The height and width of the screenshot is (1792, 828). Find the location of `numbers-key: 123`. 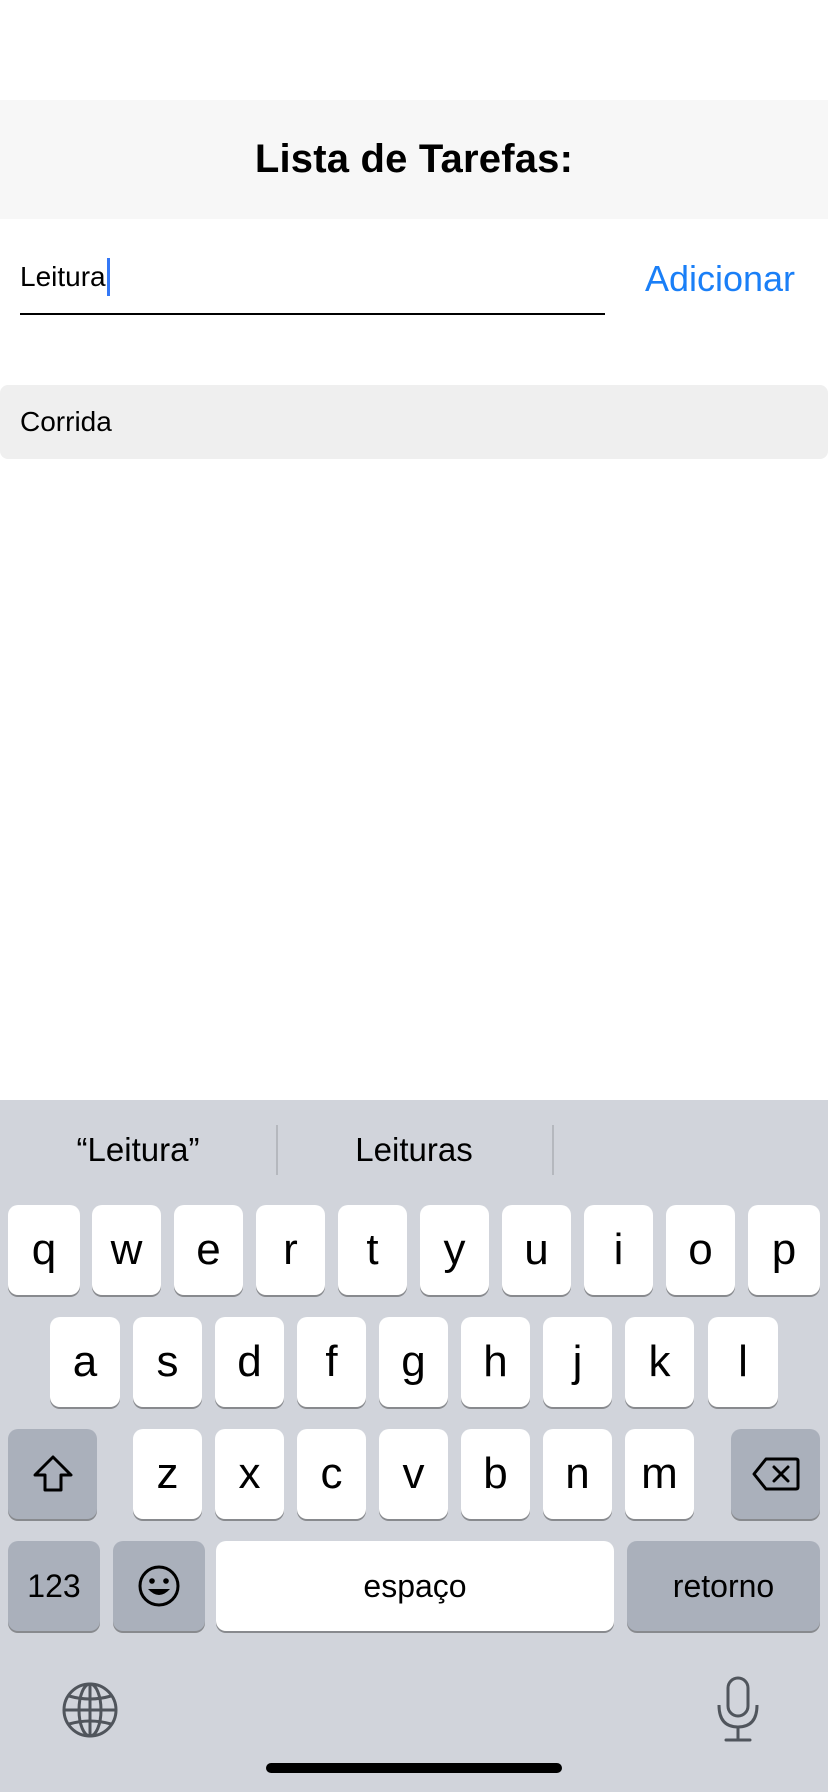

numbers-key: 123 is located at coordinates (54, 1586).